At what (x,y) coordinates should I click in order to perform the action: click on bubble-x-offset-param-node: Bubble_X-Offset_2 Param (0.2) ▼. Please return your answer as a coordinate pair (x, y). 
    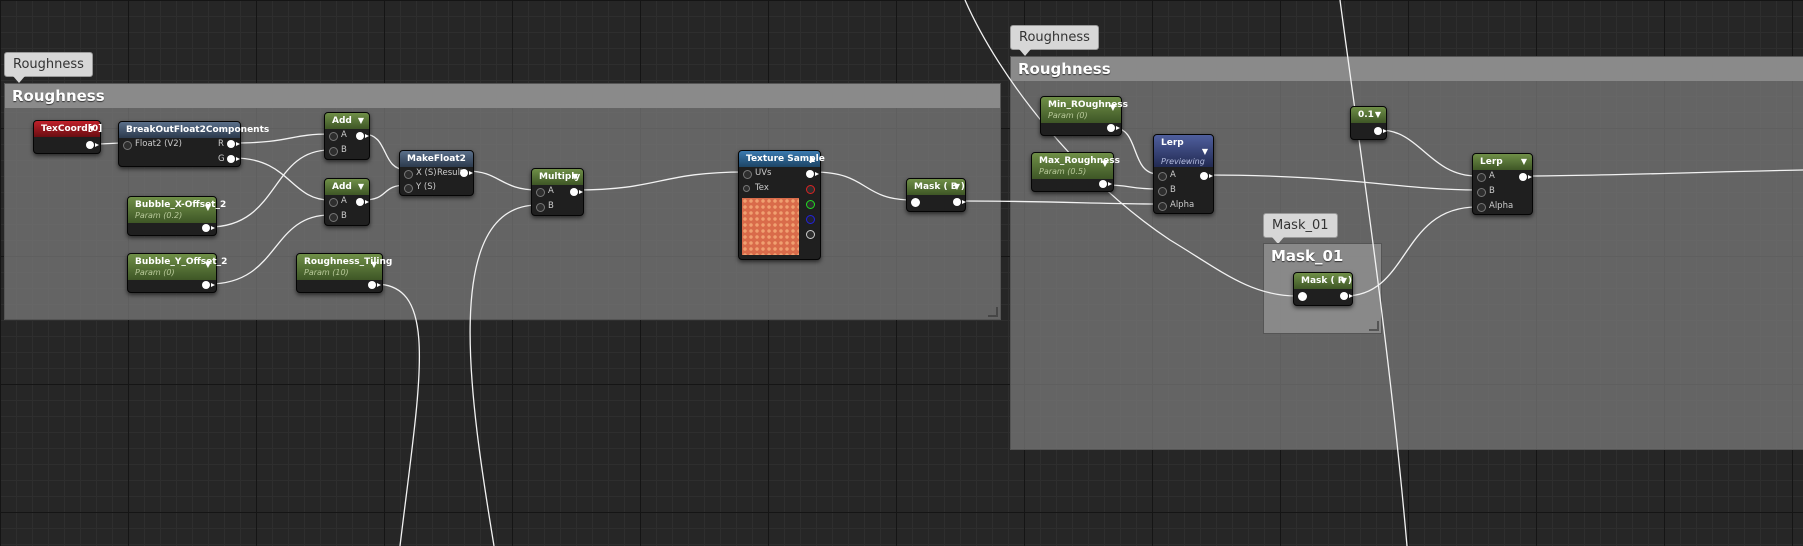
    Looking at the image, I should click on (176, 216).